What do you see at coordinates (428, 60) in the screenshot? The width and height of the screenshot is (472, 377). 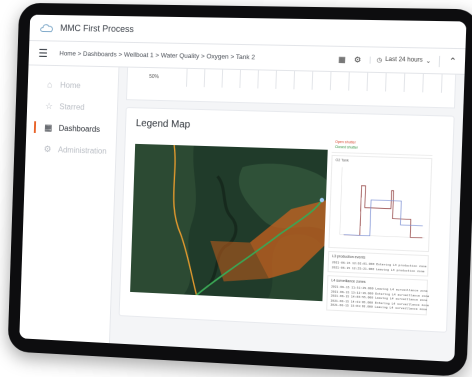 I see `chevron-down-icon: ⌄` at bounding box center [428, 60].